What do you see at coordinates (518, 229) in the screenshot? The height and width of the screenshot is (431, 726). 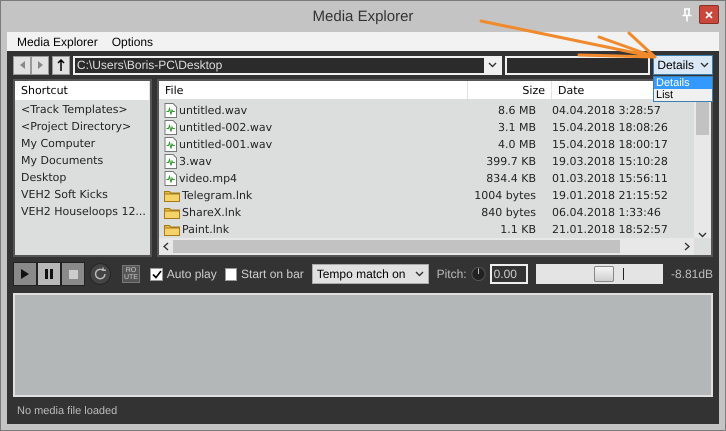 I see `file-size: 1.1 KB` at bounding box center [518, 229].